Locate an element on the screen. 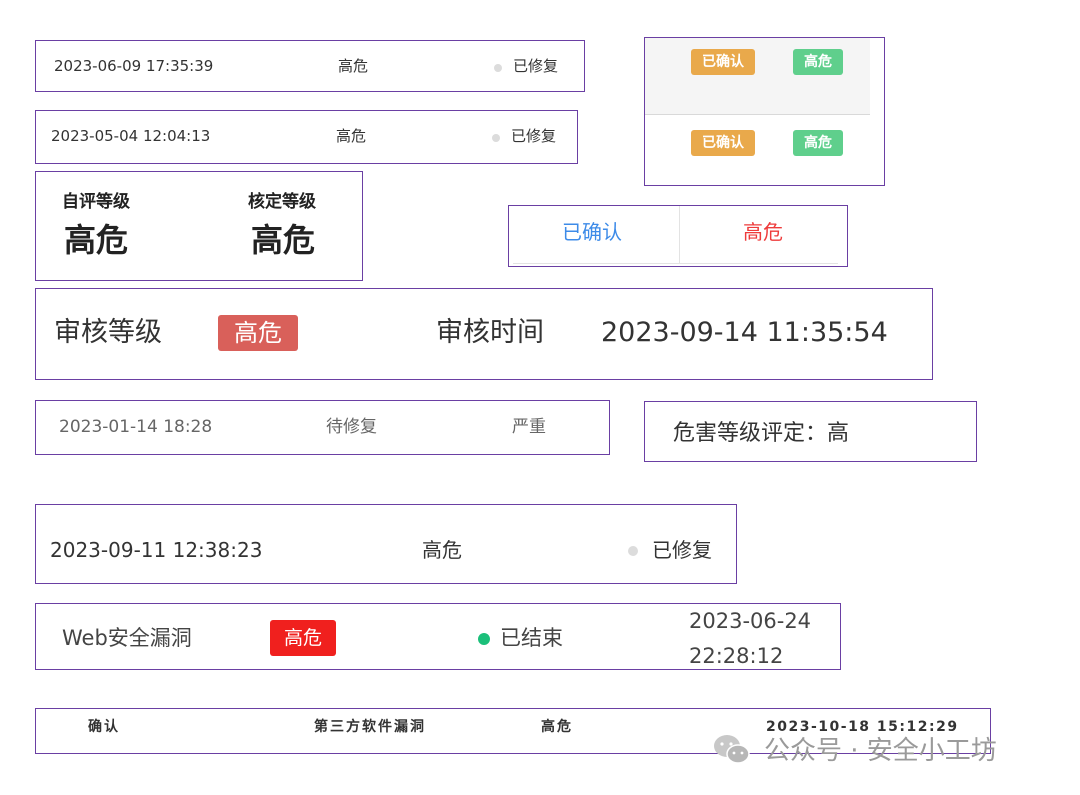 The image size is (1080, 795). audit-card: 审核等级 高危 审核时间 2023-09-14 11:35:54 is located at coordinates (484, 334).